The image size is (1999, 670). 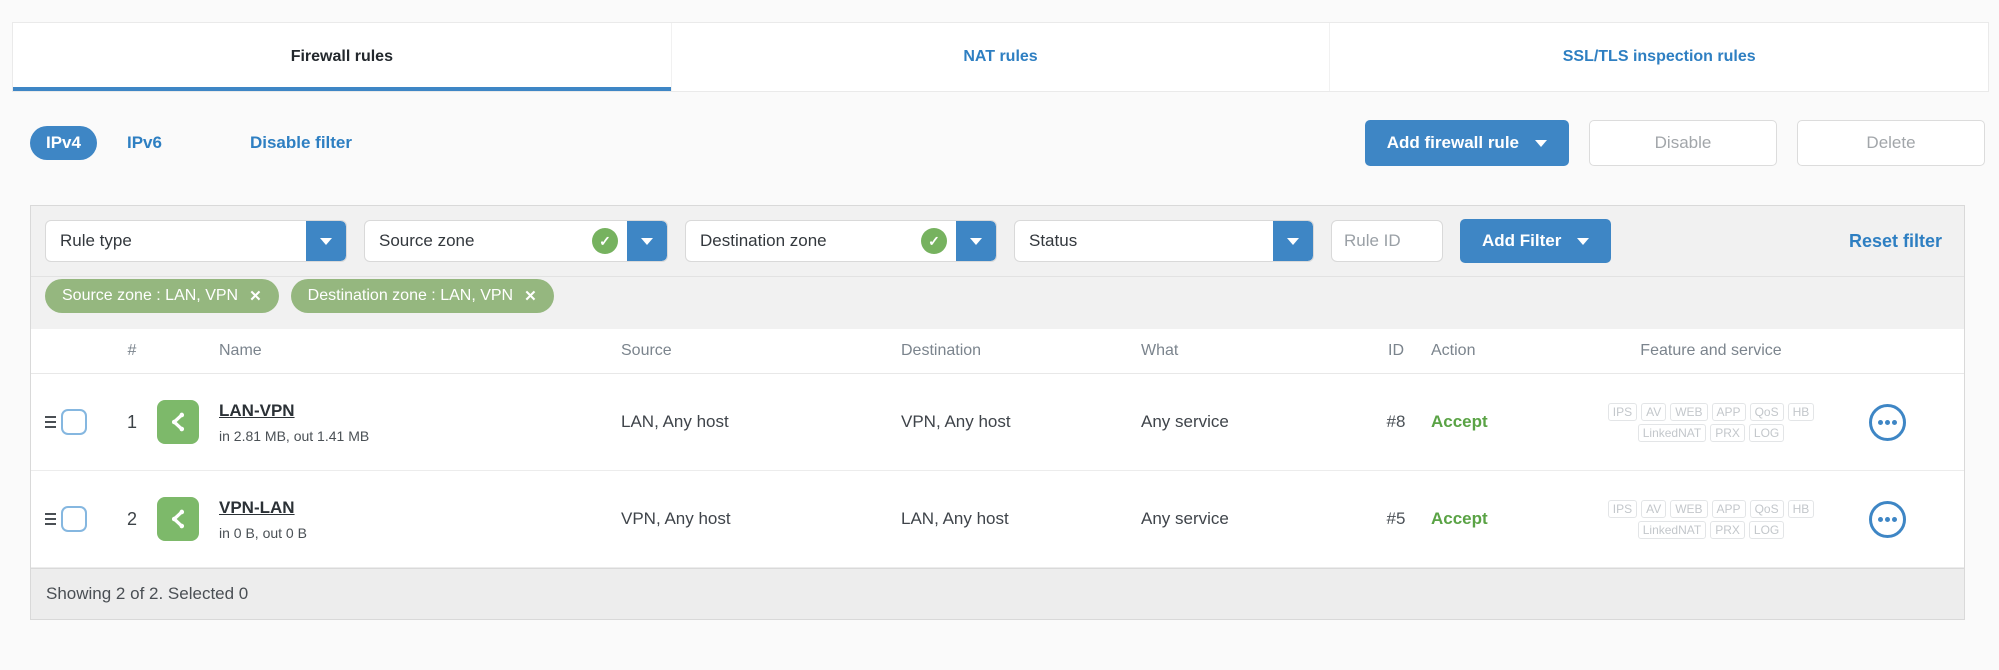 I want to click on col-name: Name, so click(x=240, y=350).